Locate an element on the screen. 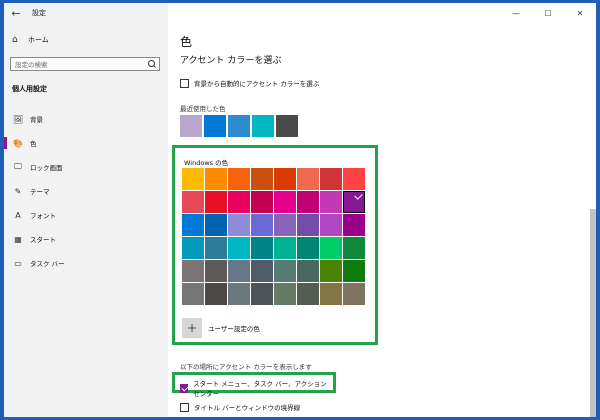  sidebar-nav: 🖼 背景 🎨 色 🖵 ロック画面 ✎ テーマ A フォント ▦ スタート ▭ タスク バー is located at coordinates (86, 191).